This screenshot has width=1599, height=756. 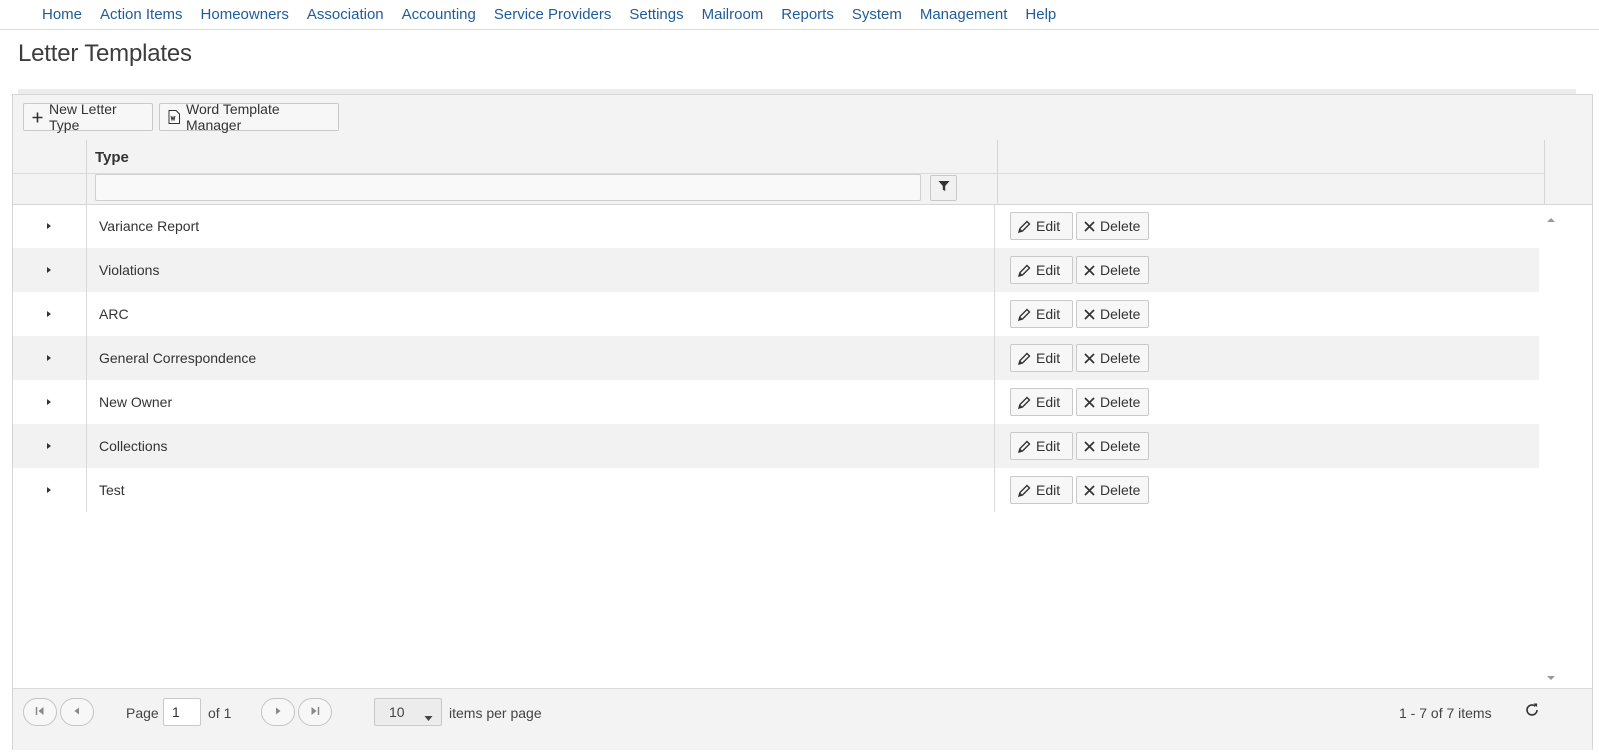 I want to click on nav-item-action-items: Action Items, so click(x=141, y=14).